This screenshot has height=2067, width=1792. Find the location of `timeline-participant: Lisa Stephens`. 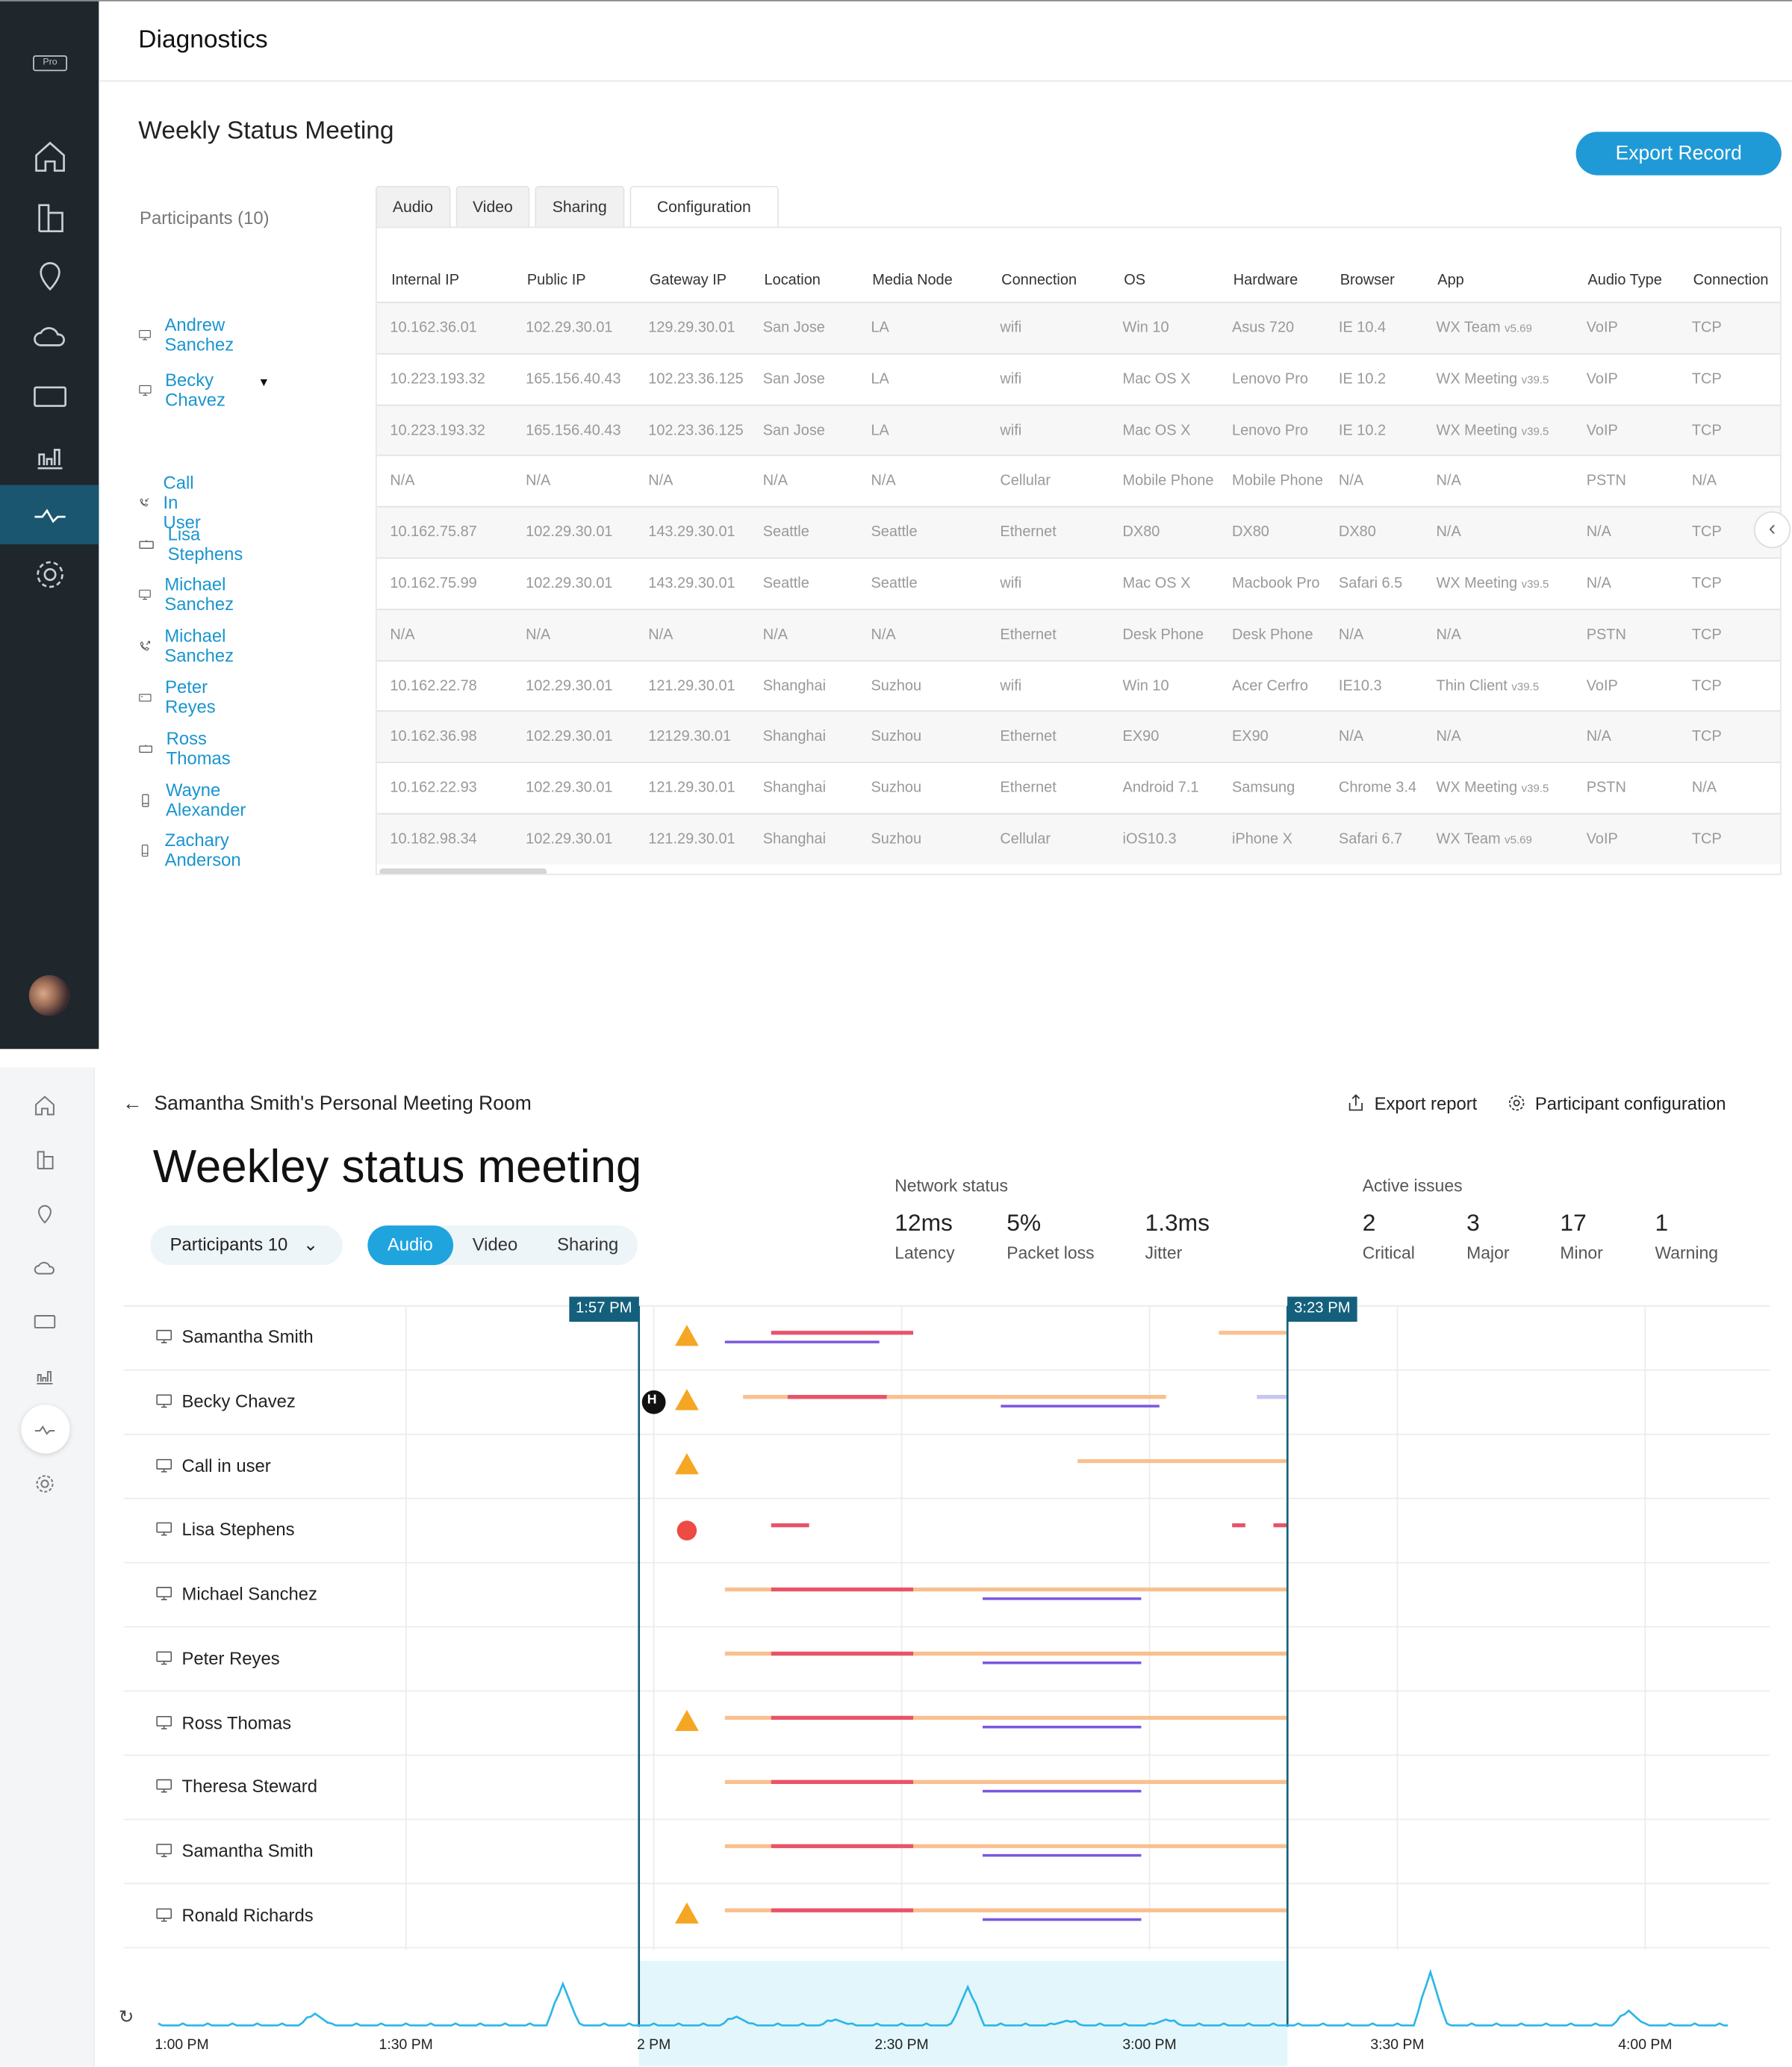

timeline-participant: Lisa Stephens is located at coordinates (224, 1530).